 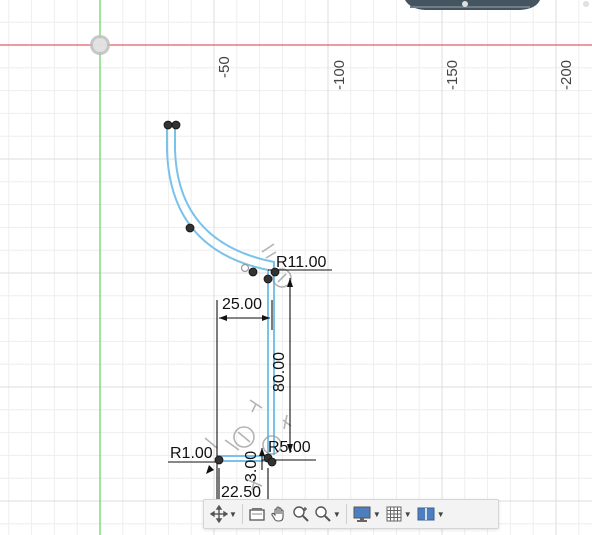 I want to click on ruler-label-200: -200, so click(x=566, y=75).